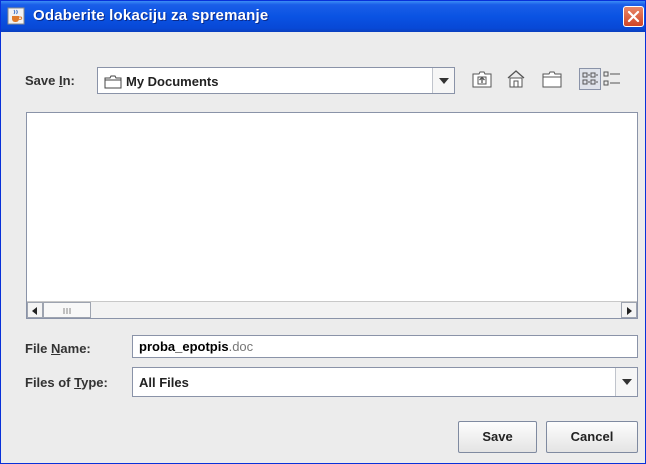 This screenshot has height=464, width=646. I want to click on file-type-dropdown-arrow, so click(626, 382).